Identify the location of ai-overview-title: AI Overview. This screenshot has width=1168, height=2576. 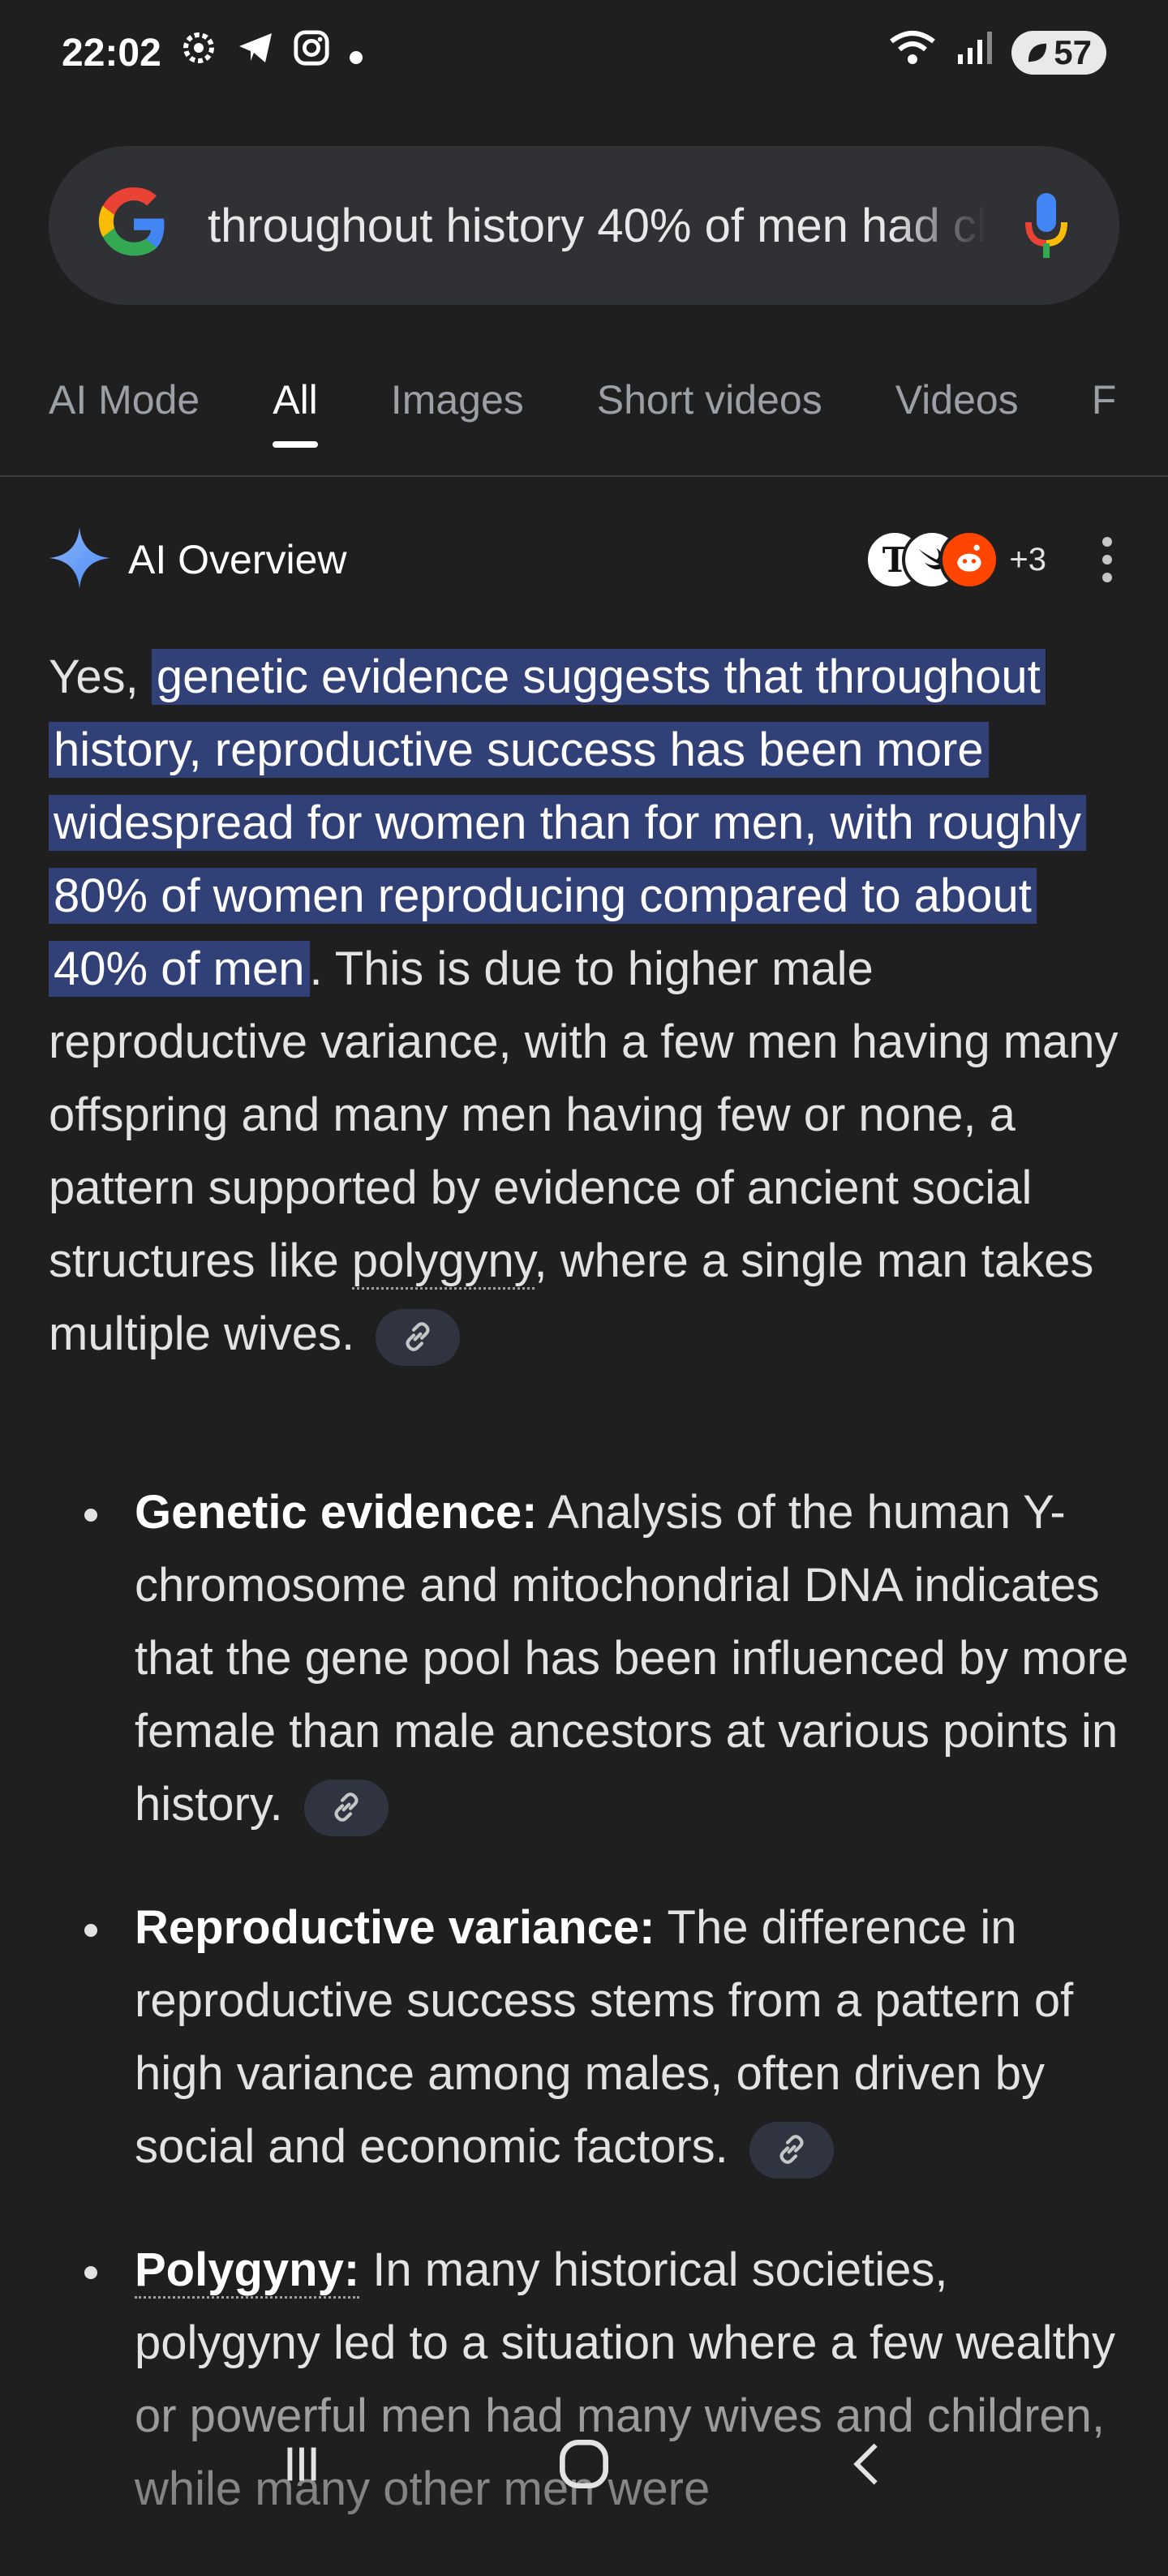
(237, 559).